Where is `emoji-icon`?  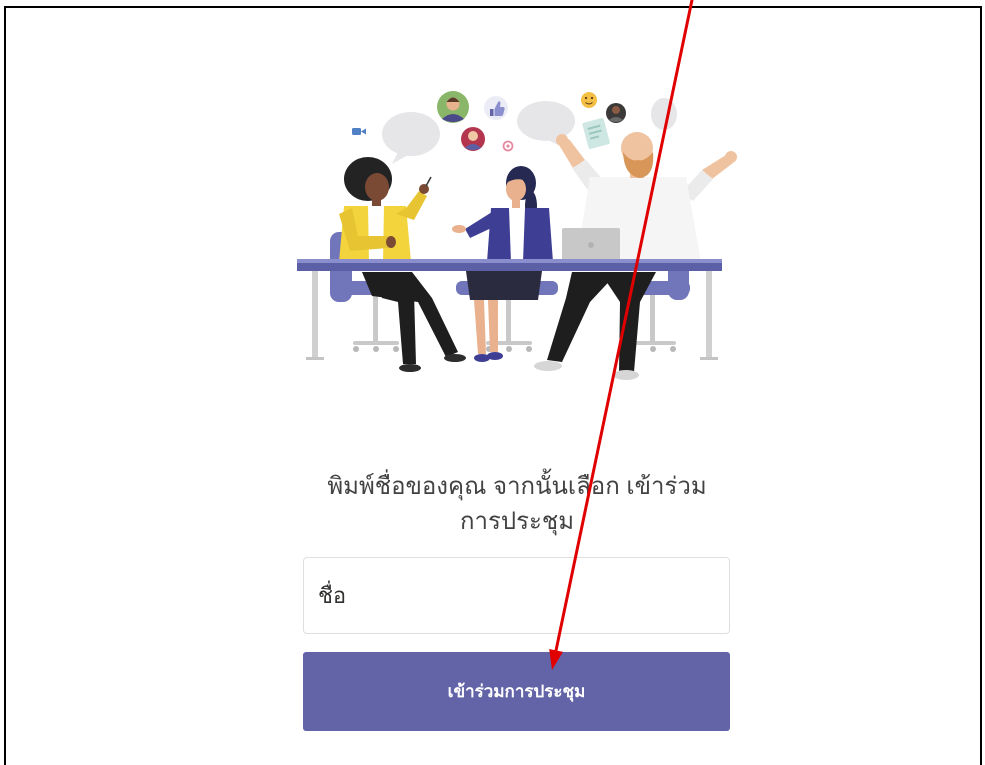
emoji-icon is located at coordinates (589, 100).